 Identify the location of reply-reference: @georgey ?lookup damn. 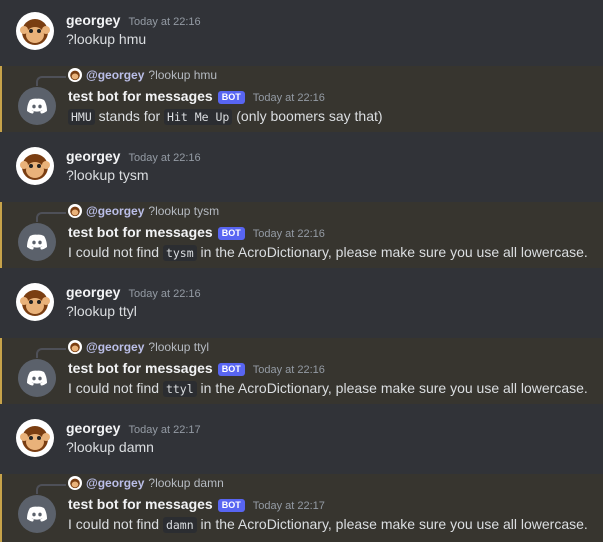
(146, 483).